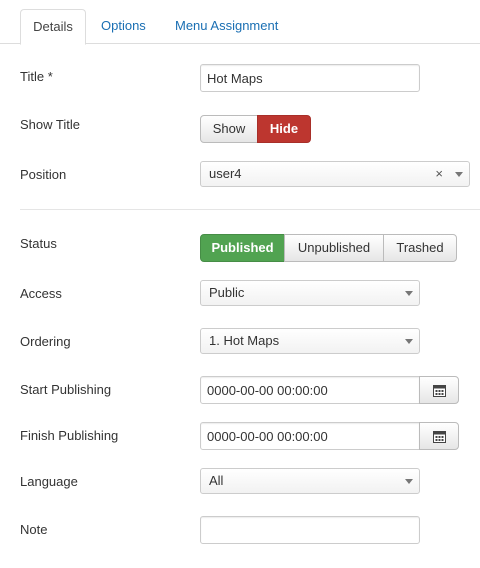 This screenshot has width=480, height=568. Describe the element at coordinates (53, 27) in the screenshot. I see `tab-details: Details` at that location.